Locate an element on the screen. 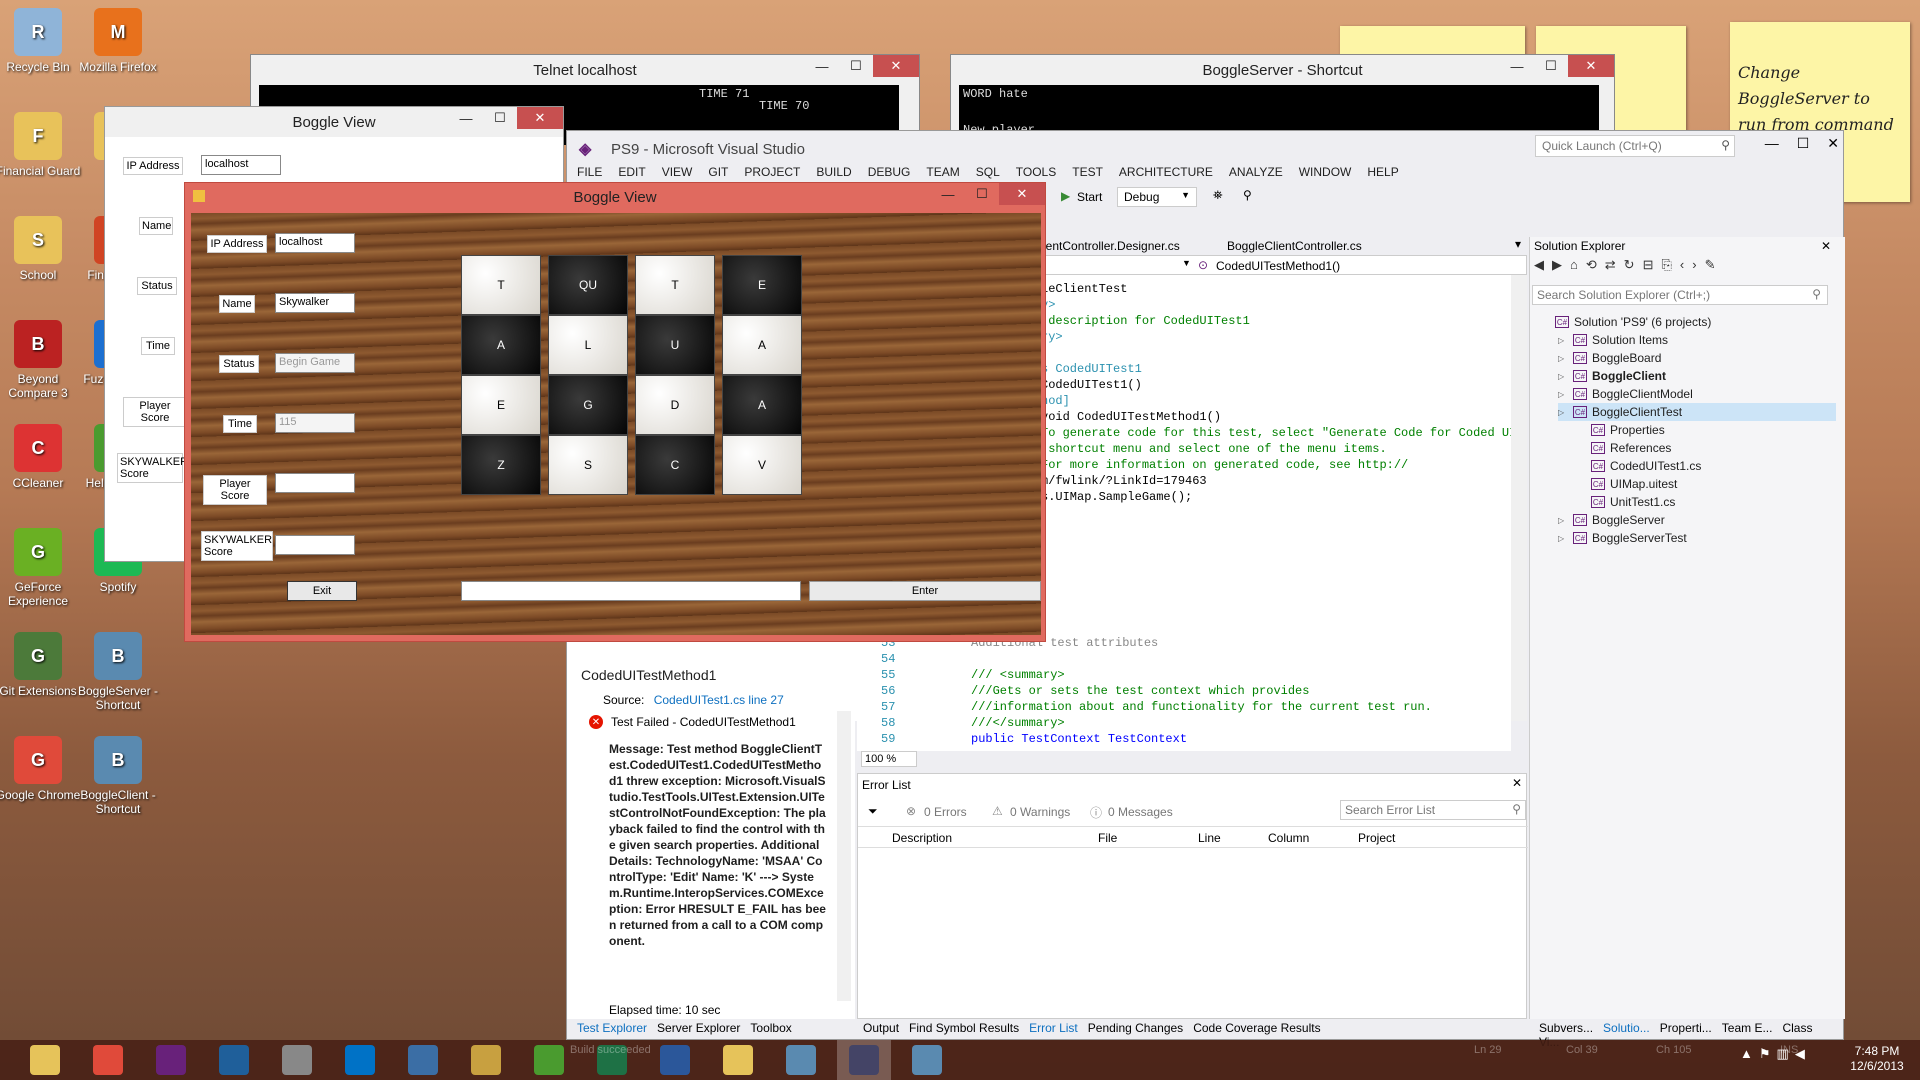 The height and width of the screenshot is (1080, 1920). home-icon: ⌂ is located at coordinates (1578, 264).